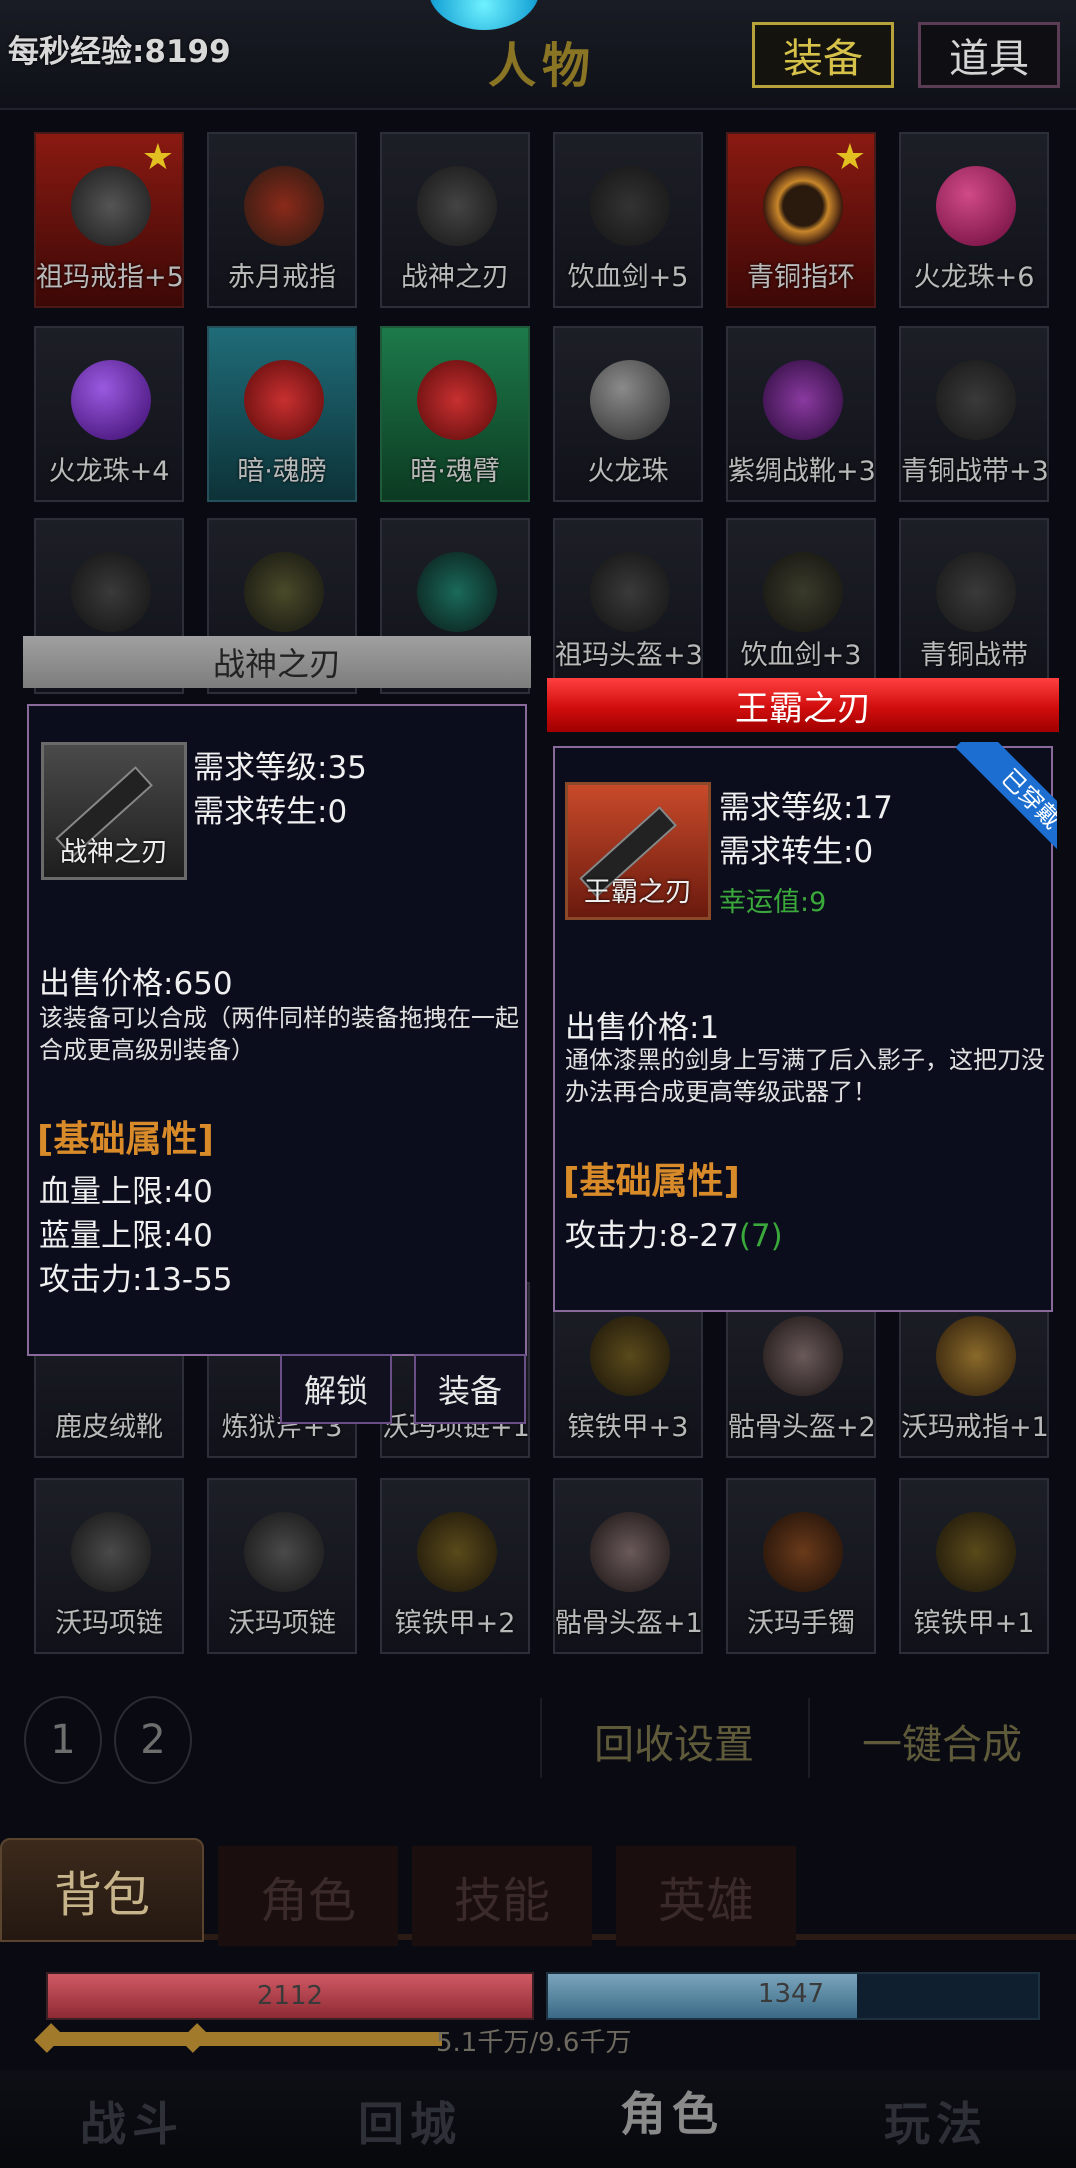 The image size is (1076, 2168). I want to click on equip-slot: 赤月戒指, so click(282, 220).